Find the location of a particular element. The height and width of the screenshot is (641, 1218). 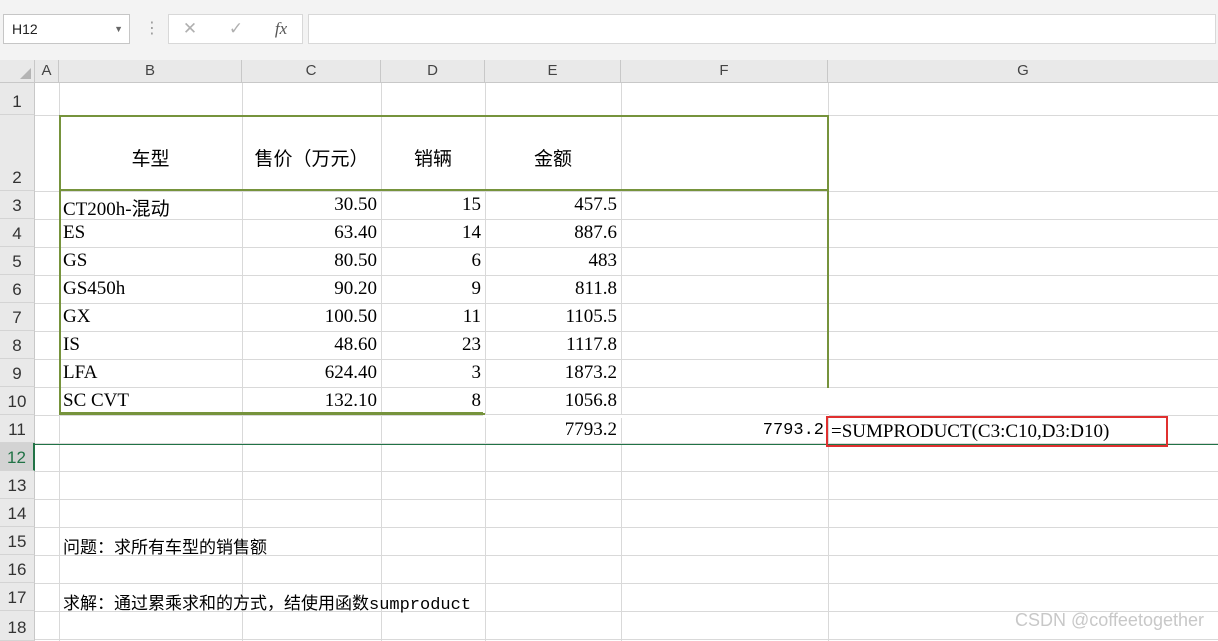

name-box: H12 ▼ is located at coordinates (66, 29).